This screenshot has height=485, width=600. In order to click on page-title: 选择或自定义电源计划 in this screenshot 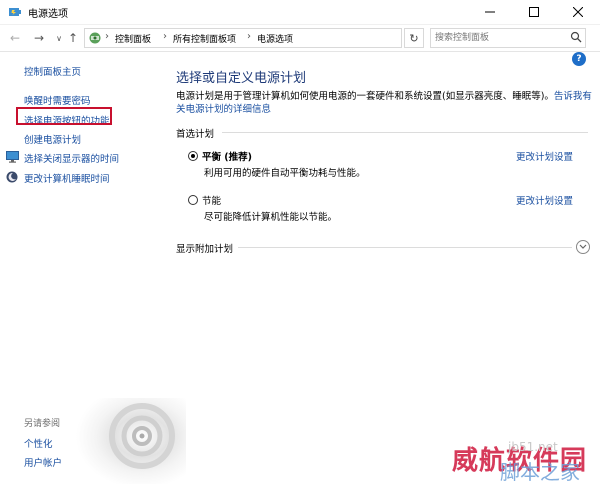, I will do `click(241, 78)`.